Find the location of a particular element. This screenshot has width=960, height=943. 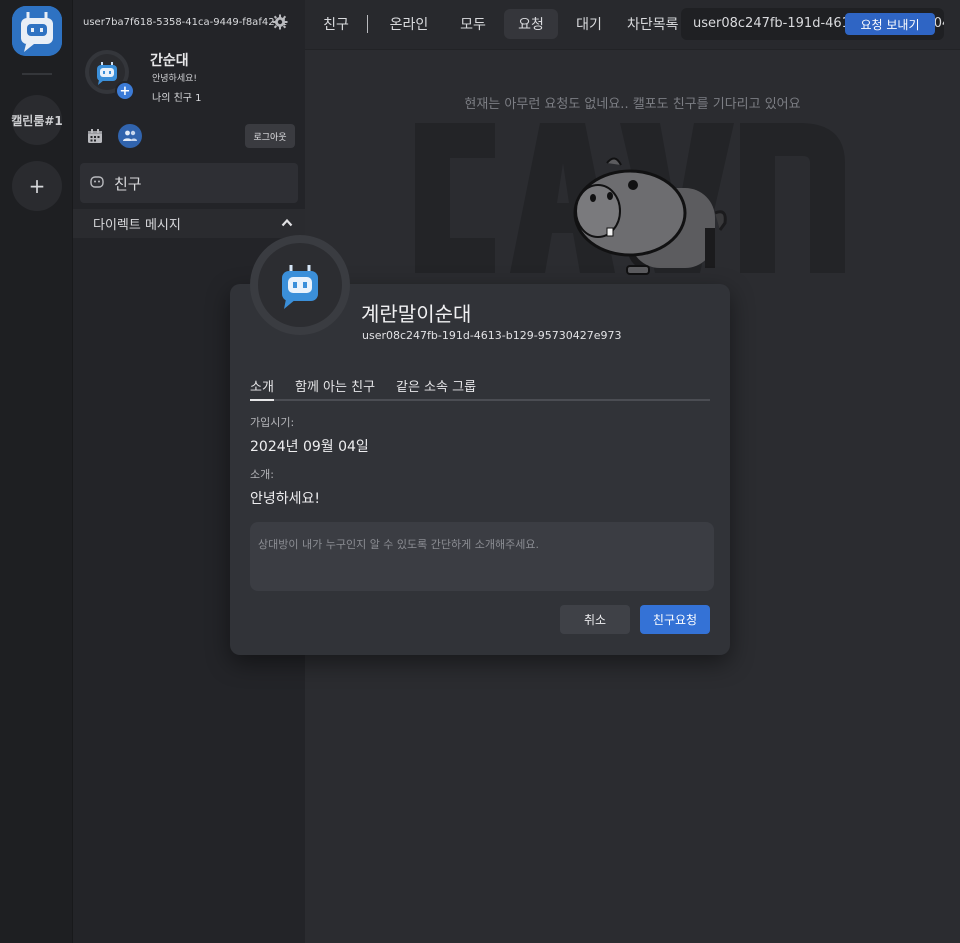

joined-label: 가입시기: is located at coordinates (272, 422).